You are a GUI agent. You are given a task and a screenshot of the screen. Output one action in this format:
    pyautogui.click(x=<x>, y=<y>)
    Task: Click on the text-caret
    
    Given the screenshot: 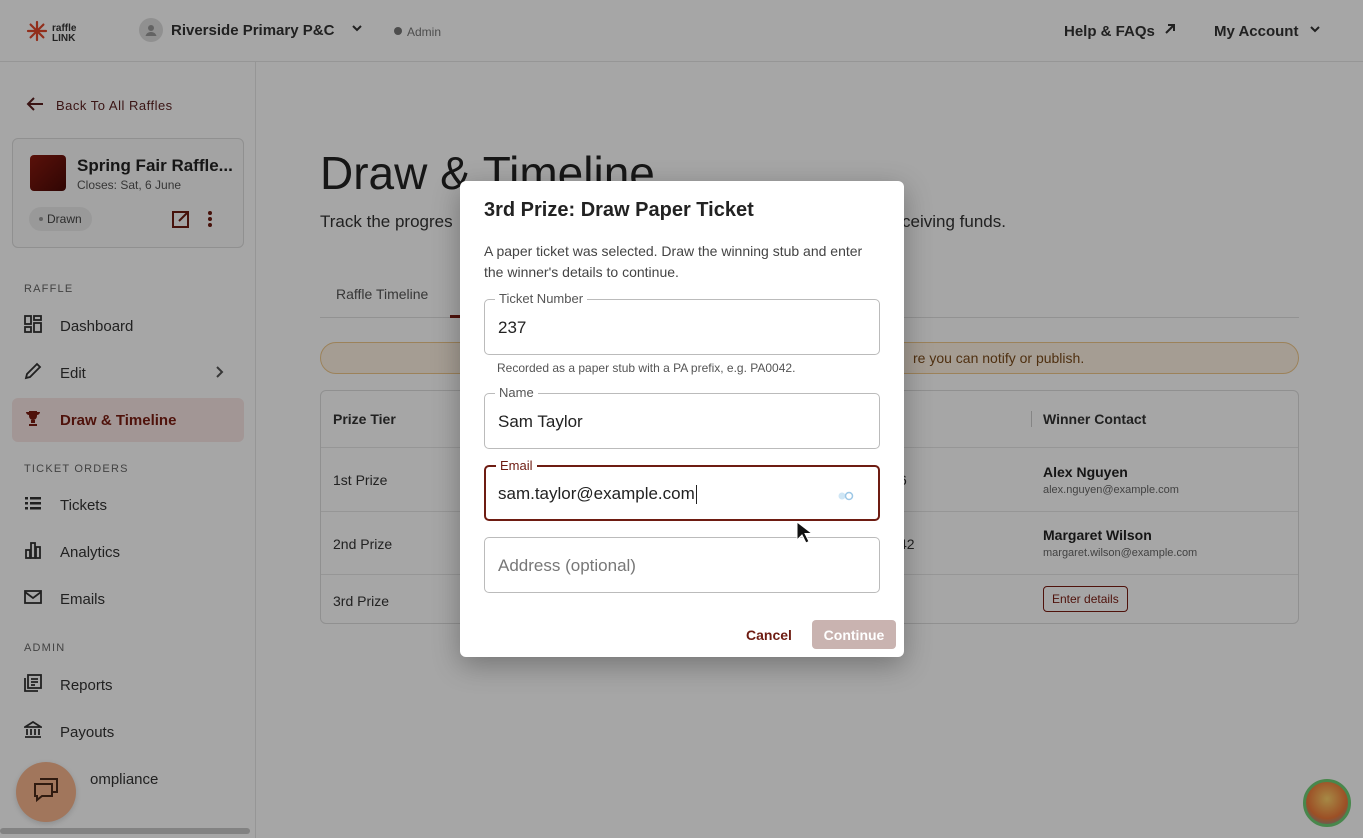 What is the action you would take?
    pyautogui.click(x=696, y=495)
    